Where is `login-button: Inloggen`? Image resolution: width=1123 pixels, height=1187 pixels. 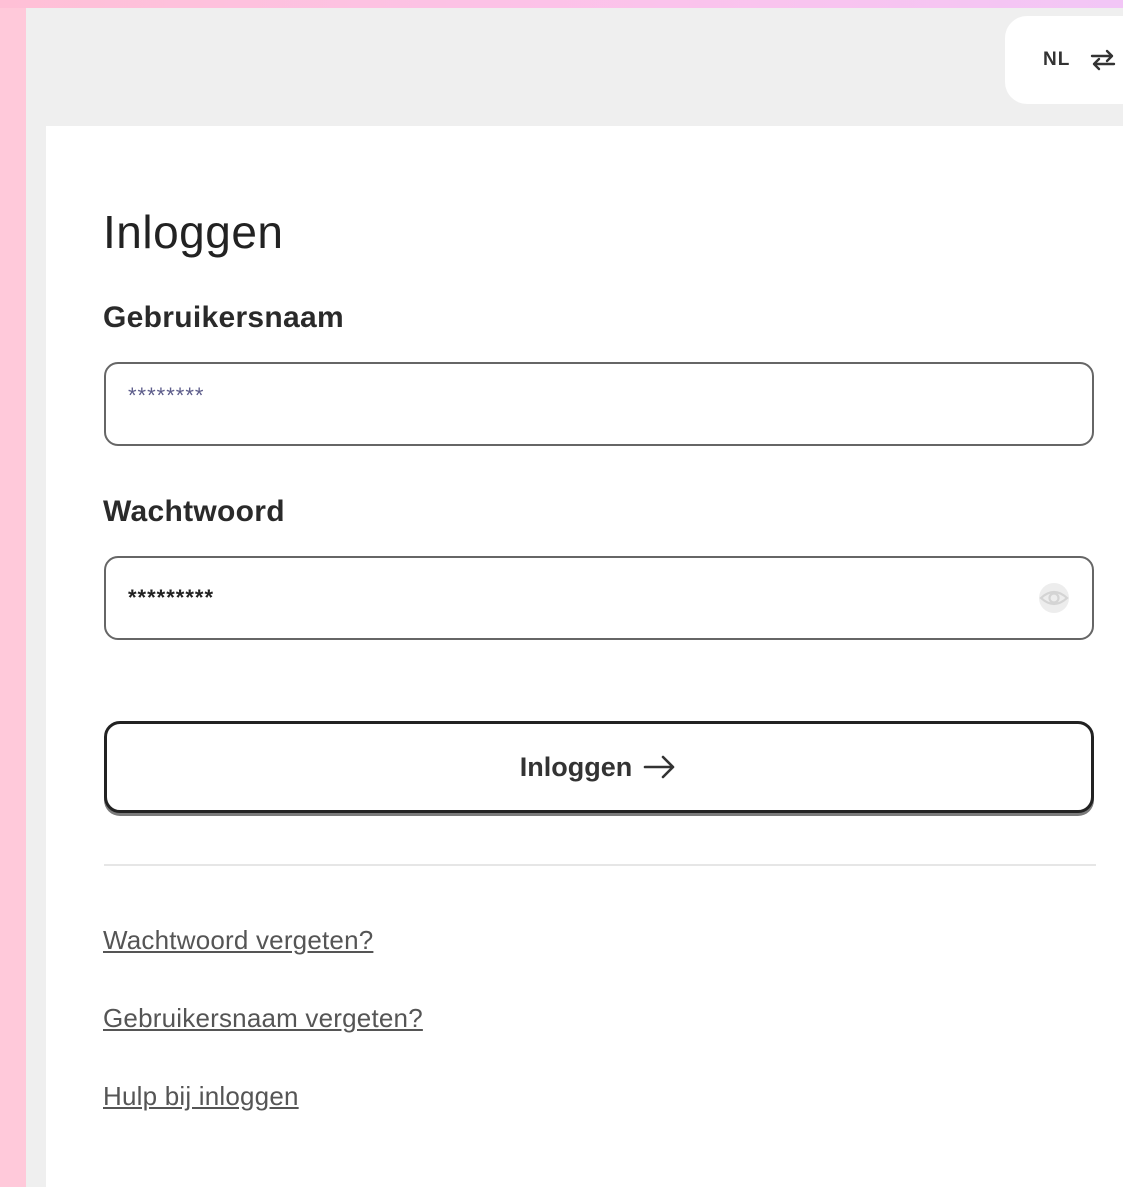
login-button: Inloggen is located at coordinates (599, 767).